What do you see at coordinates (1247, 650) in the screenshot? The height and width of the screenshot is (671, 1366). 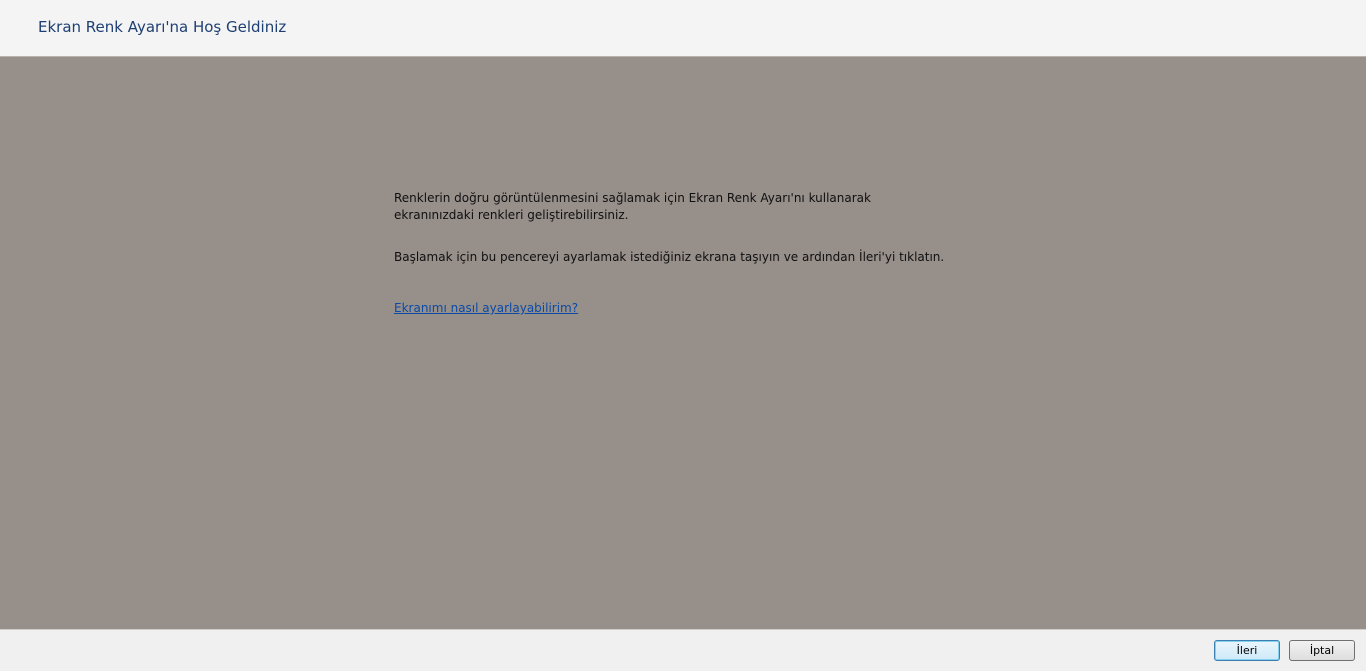 I see `next-button: İleri` at bounding box center [1247, 650].